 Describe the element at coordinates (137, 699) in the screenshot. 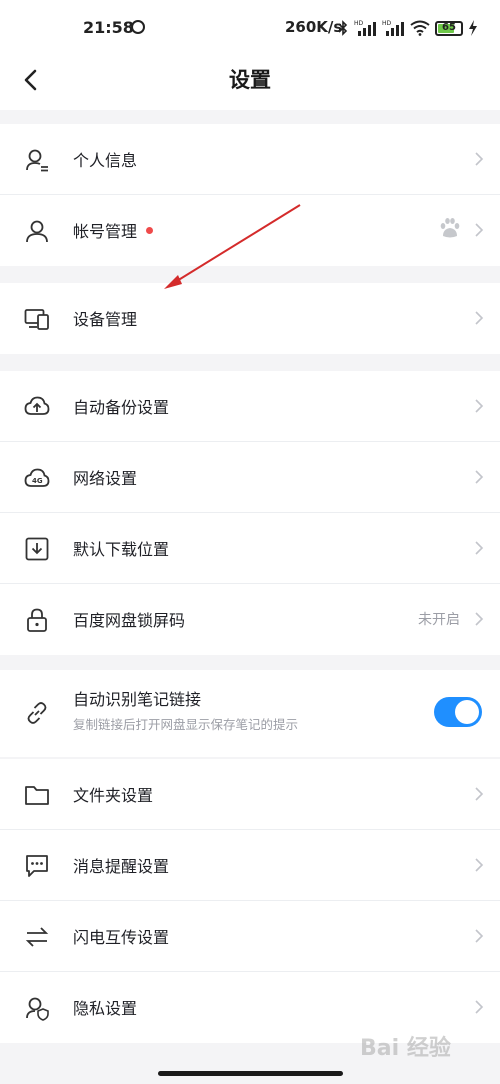

I see `row-label: 自动识别笔记链接` at that location.